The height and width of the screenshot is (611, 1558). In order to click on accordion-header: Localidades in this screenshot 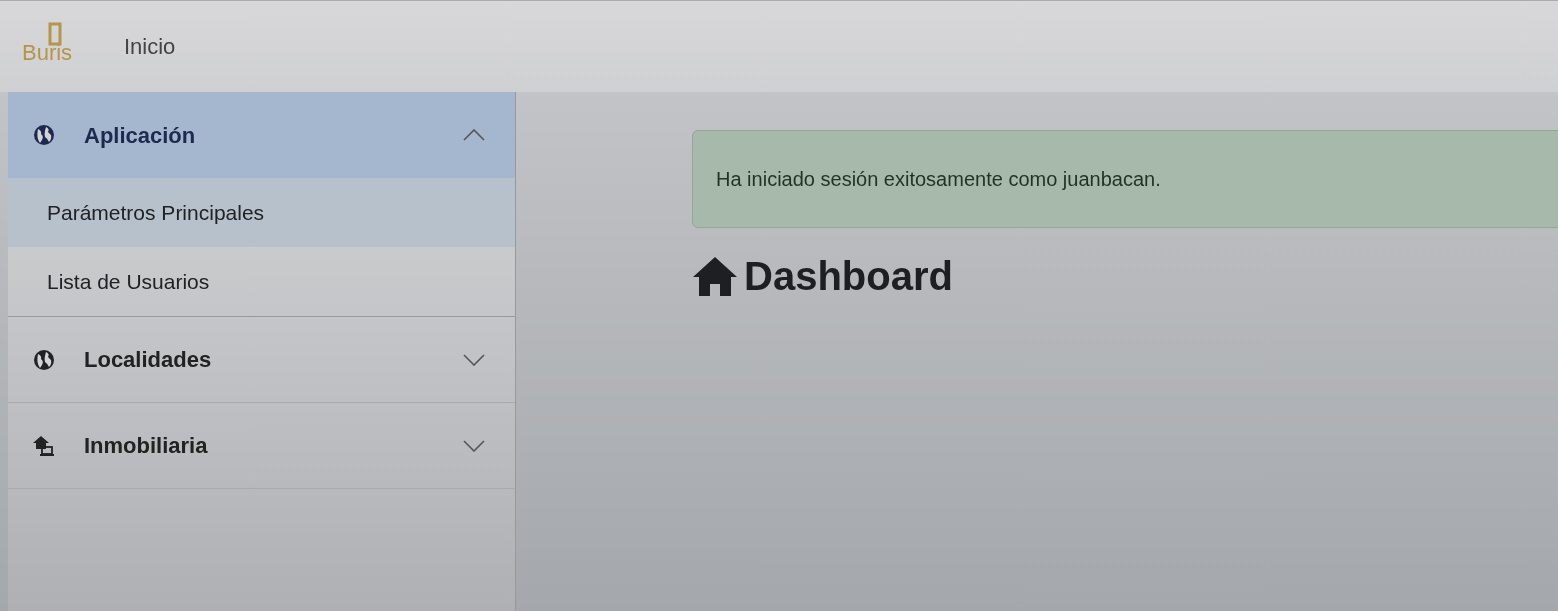, I will do `click(261, 360)`.